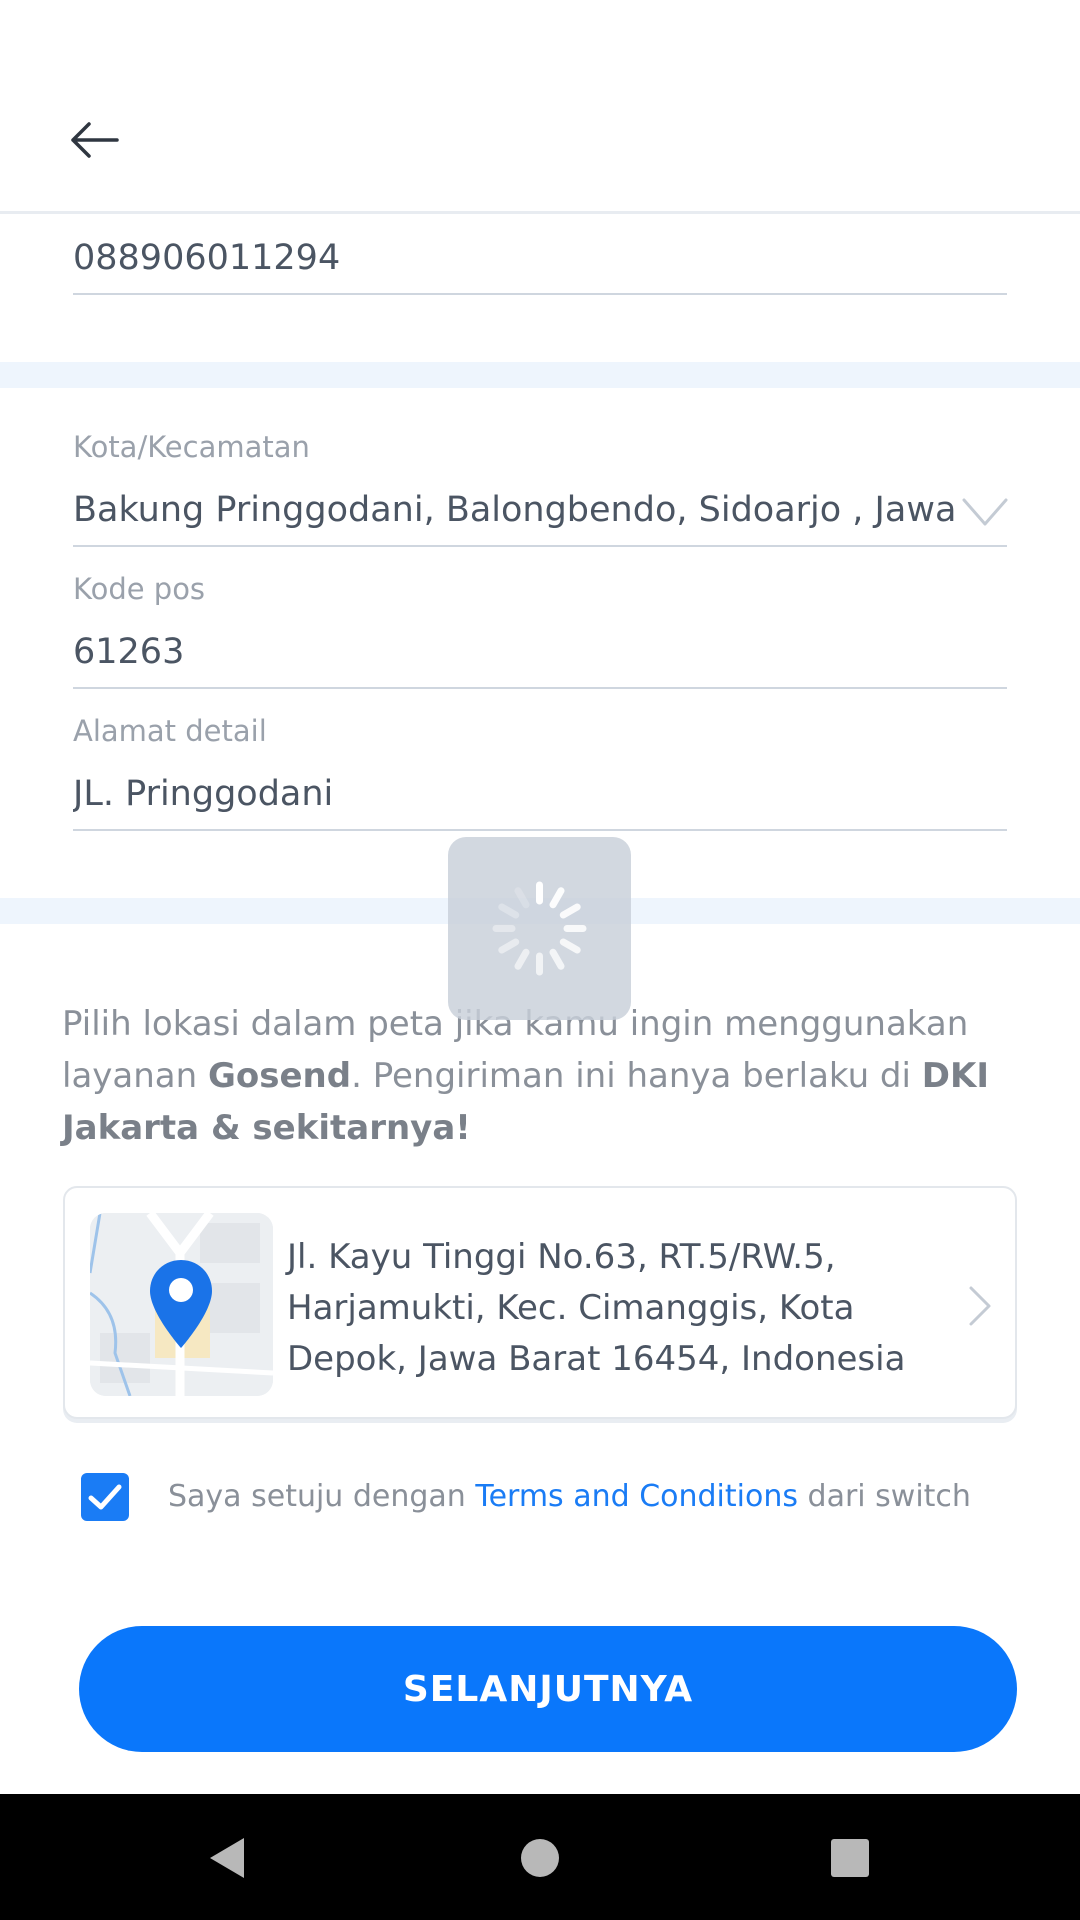 This screenshot has width=1080, height=1920. Describe the element at coordinates (540, 375) in the screenshot. I see `section-divider` at that location.